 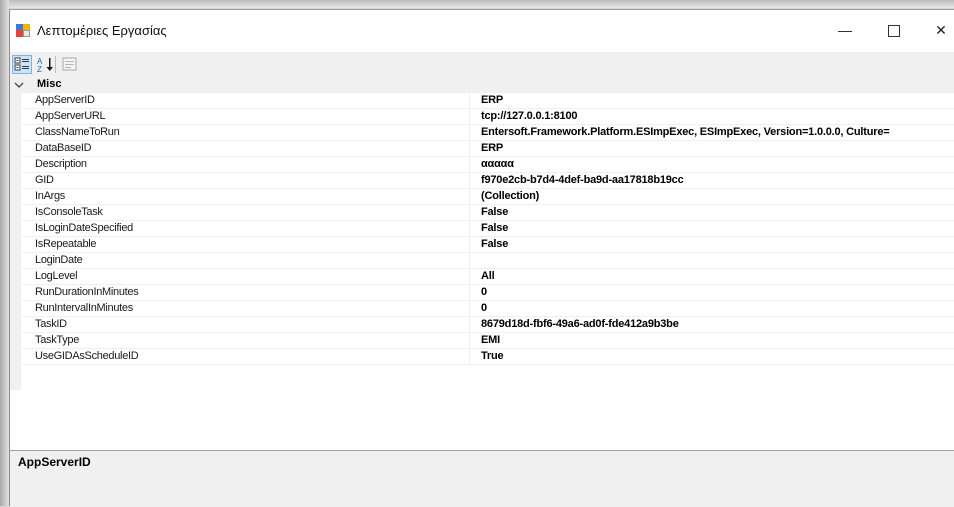 I want to click on property-name: UseGIDAsScheduleID, so click(x=87, y=356).